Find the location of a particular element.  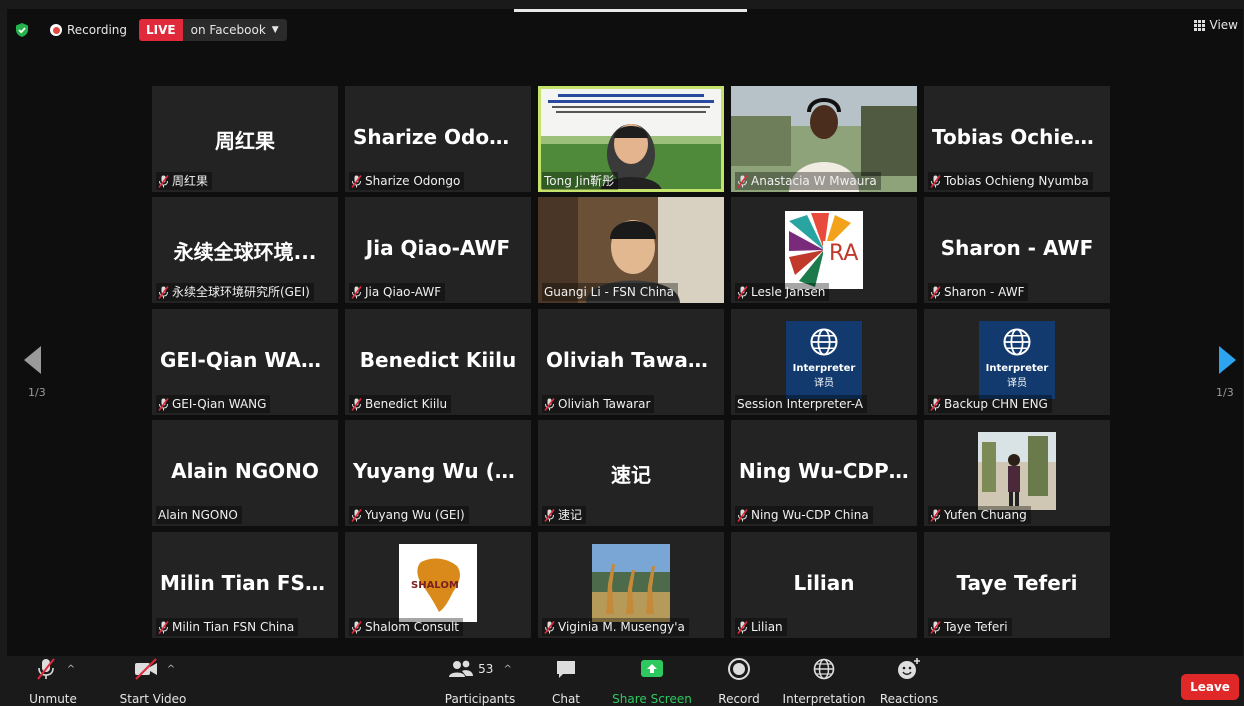

share-screen-button: Share Screen is located at coordinates (652, 681).